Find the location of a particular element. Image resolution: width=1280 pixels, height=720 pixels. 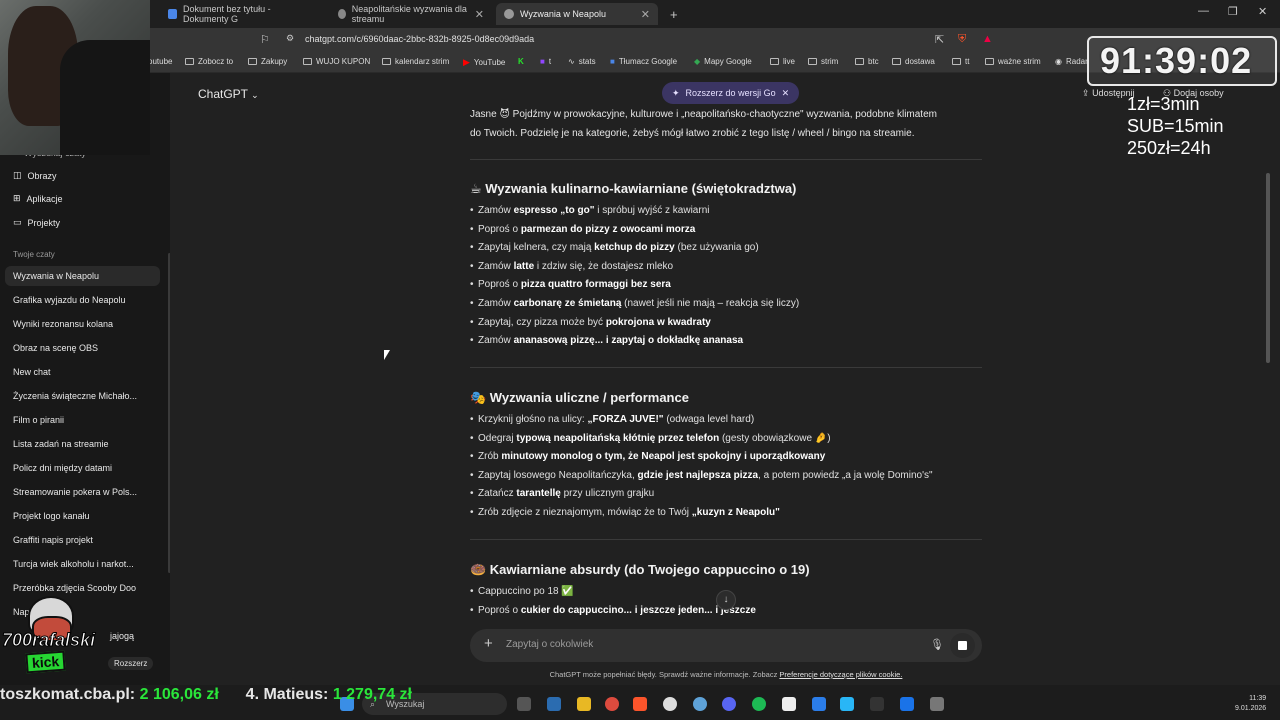

rate-line: 250zł=24h is located at coordinates (1169, 148).